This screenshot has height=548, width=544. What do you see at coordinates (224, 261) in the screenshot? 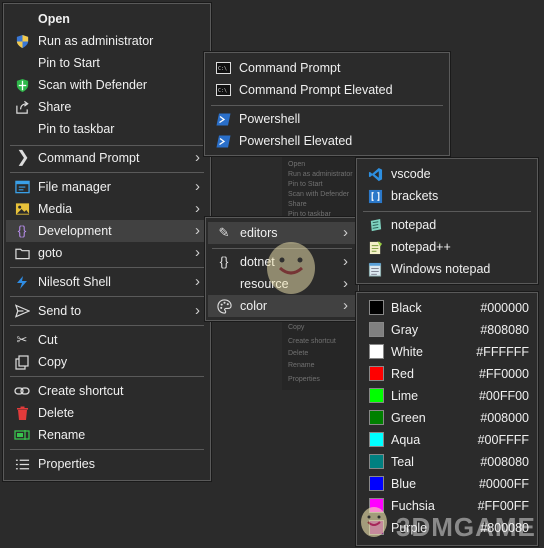
I see `braces-icon: {}` at bounding box center [224, 261].